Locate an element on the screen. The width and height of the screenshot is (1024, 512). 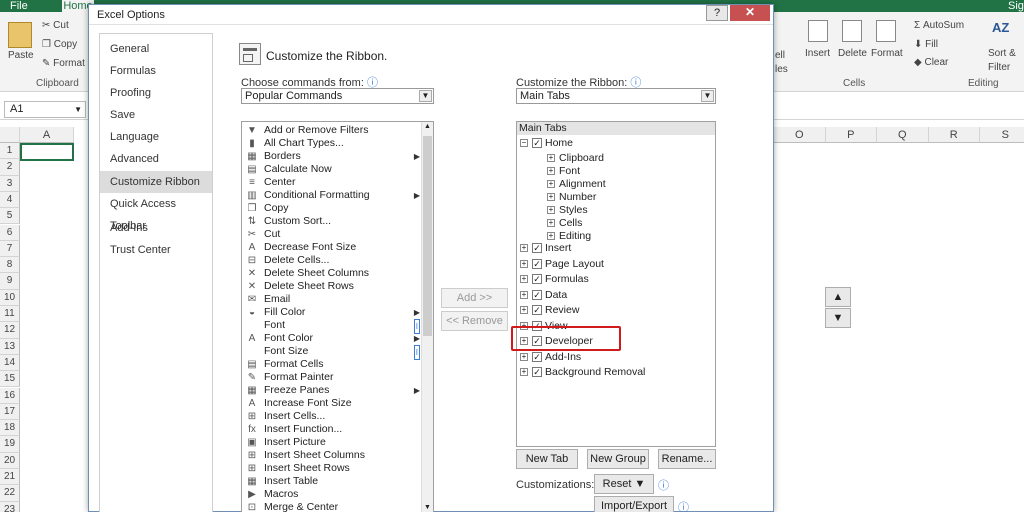
clear-button: ◆ Clear is located at coordinates (931, 62).